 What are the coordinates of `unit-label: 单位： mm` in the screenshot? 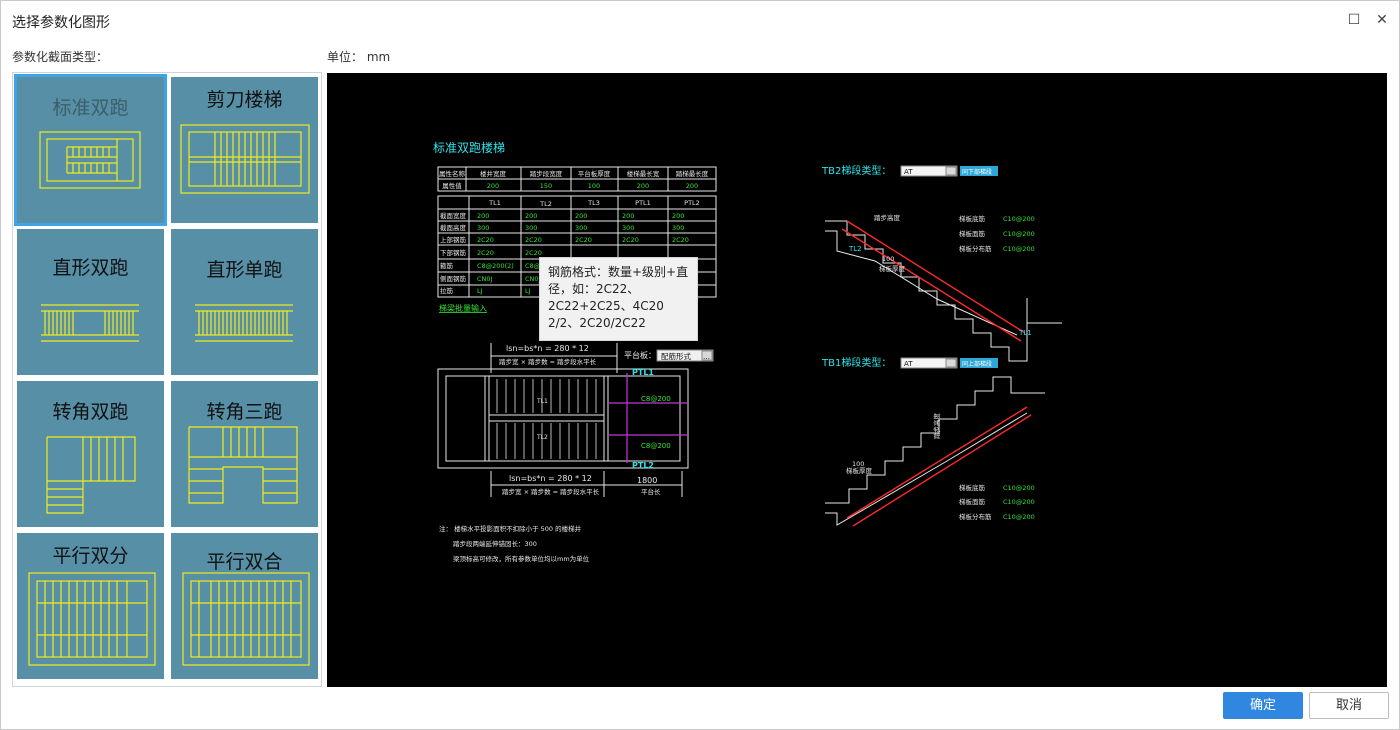 It's located at (359, 57).